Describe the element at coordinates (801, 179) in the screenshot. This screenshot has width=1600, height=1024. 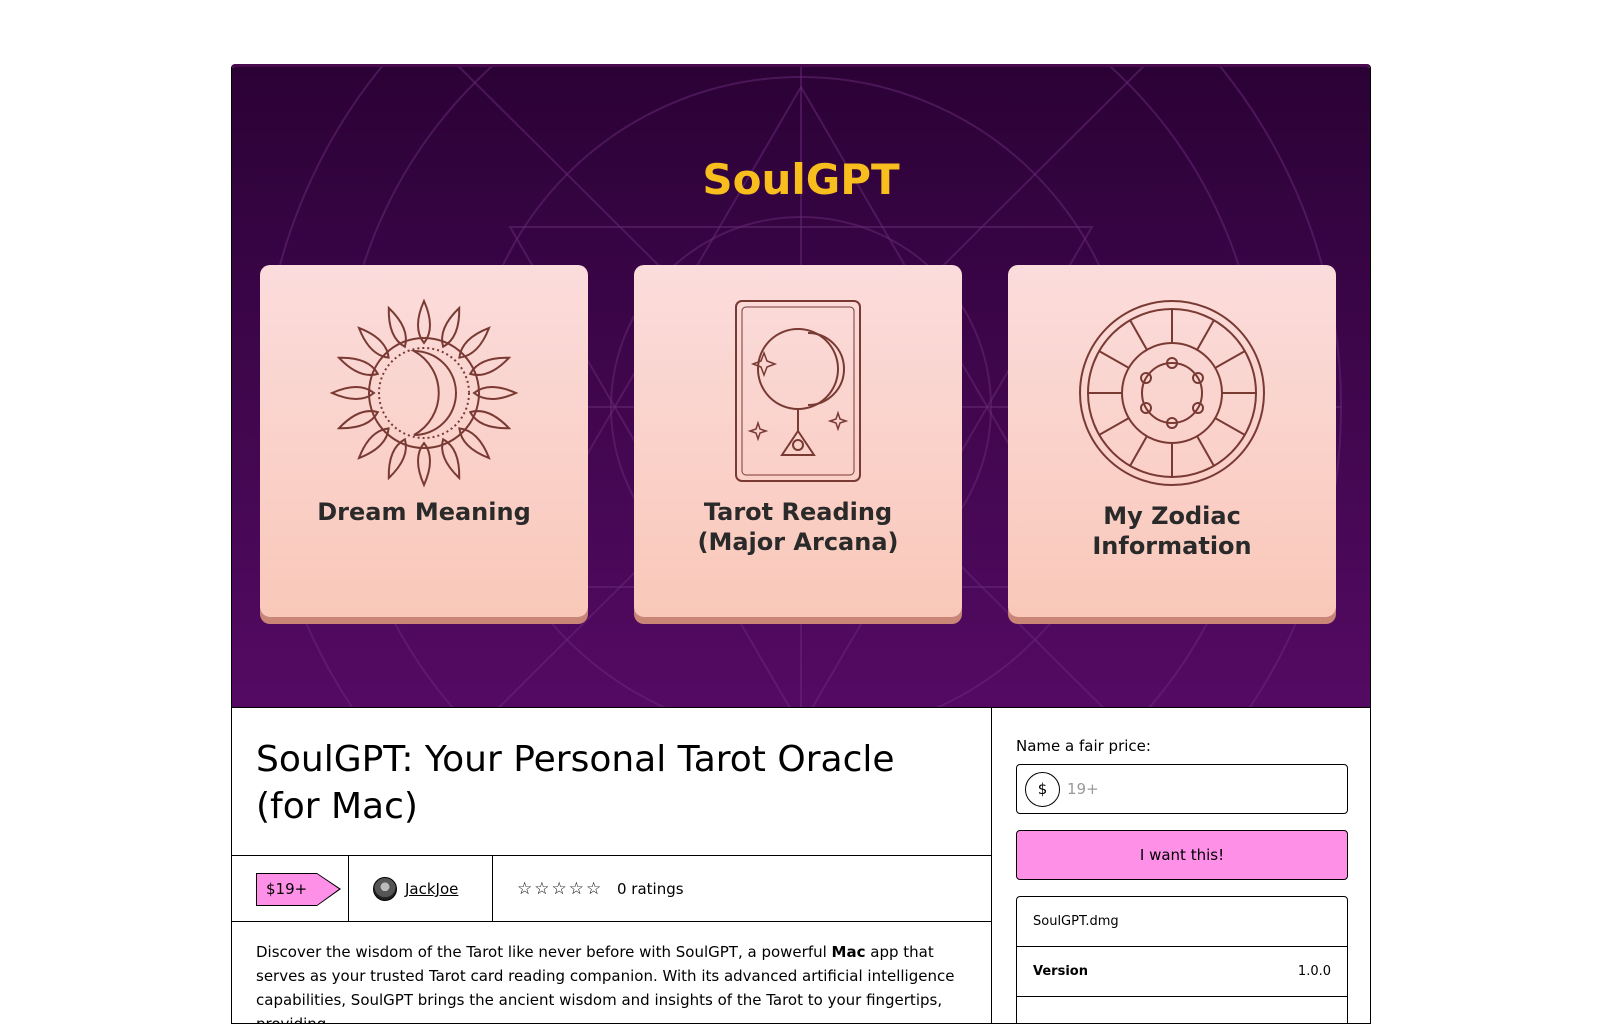
I see `cover-app-title: SoulGPT` at that location.